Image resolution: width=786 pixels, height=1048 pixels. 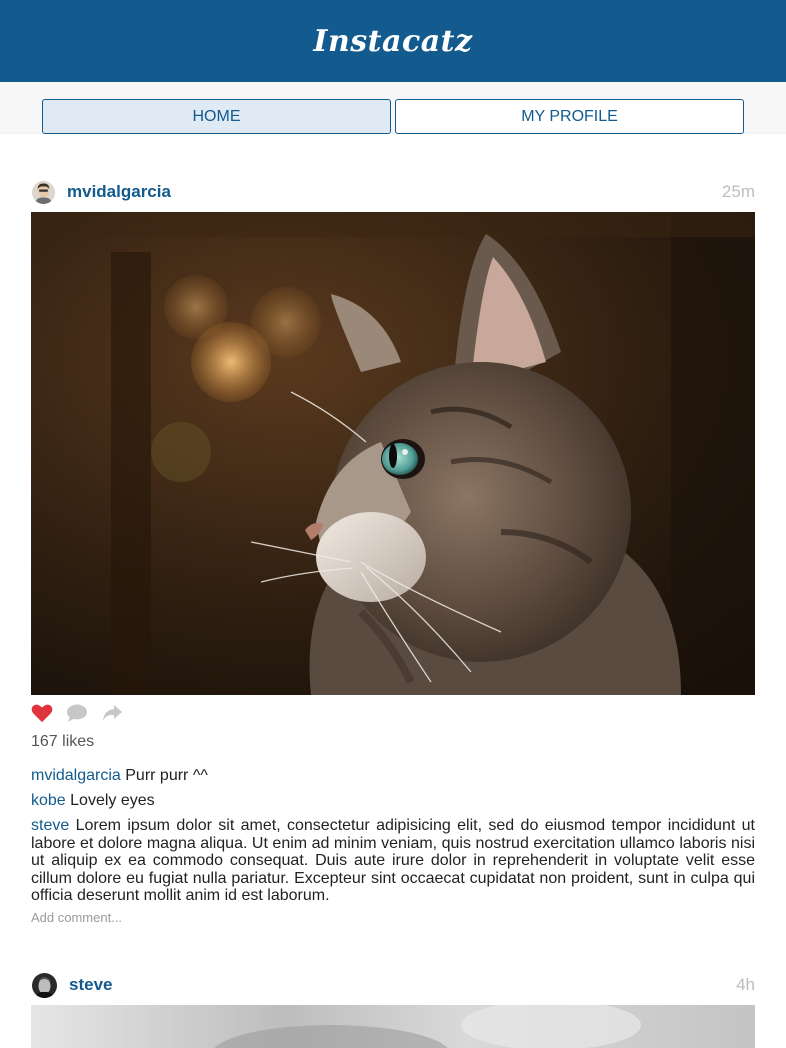 I want to click on app-logo: Instacatz, so click(x=392, y=41).